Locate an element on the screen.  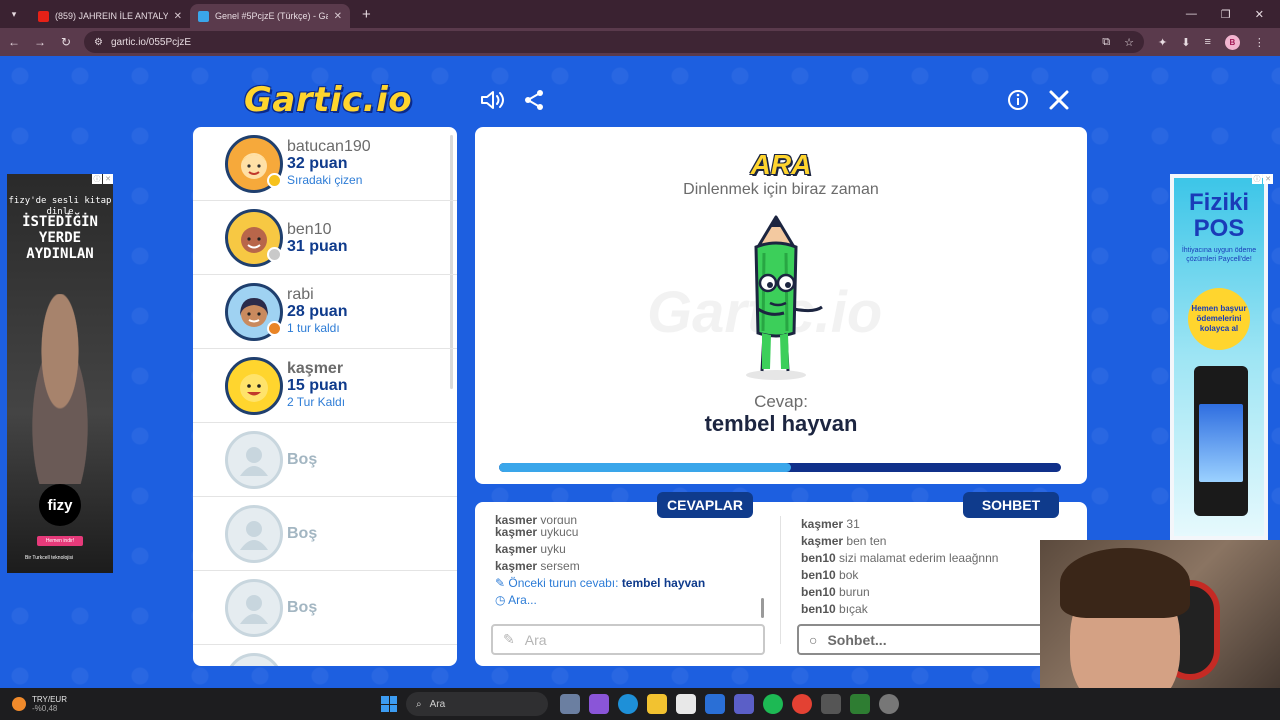
reload-icon: ↻ is located at coordinates (66, 42).